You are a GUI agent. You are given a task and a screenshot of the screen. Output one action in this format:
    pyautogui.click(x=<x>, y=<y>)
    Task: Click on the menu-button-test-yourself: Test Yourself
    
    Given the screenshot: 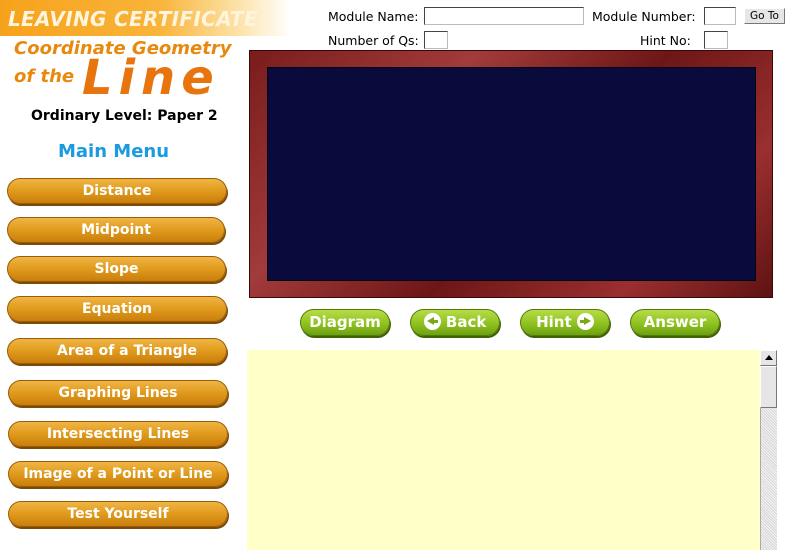 What is the action you would take?
    pyautogui.click(x=118, y=514)
    